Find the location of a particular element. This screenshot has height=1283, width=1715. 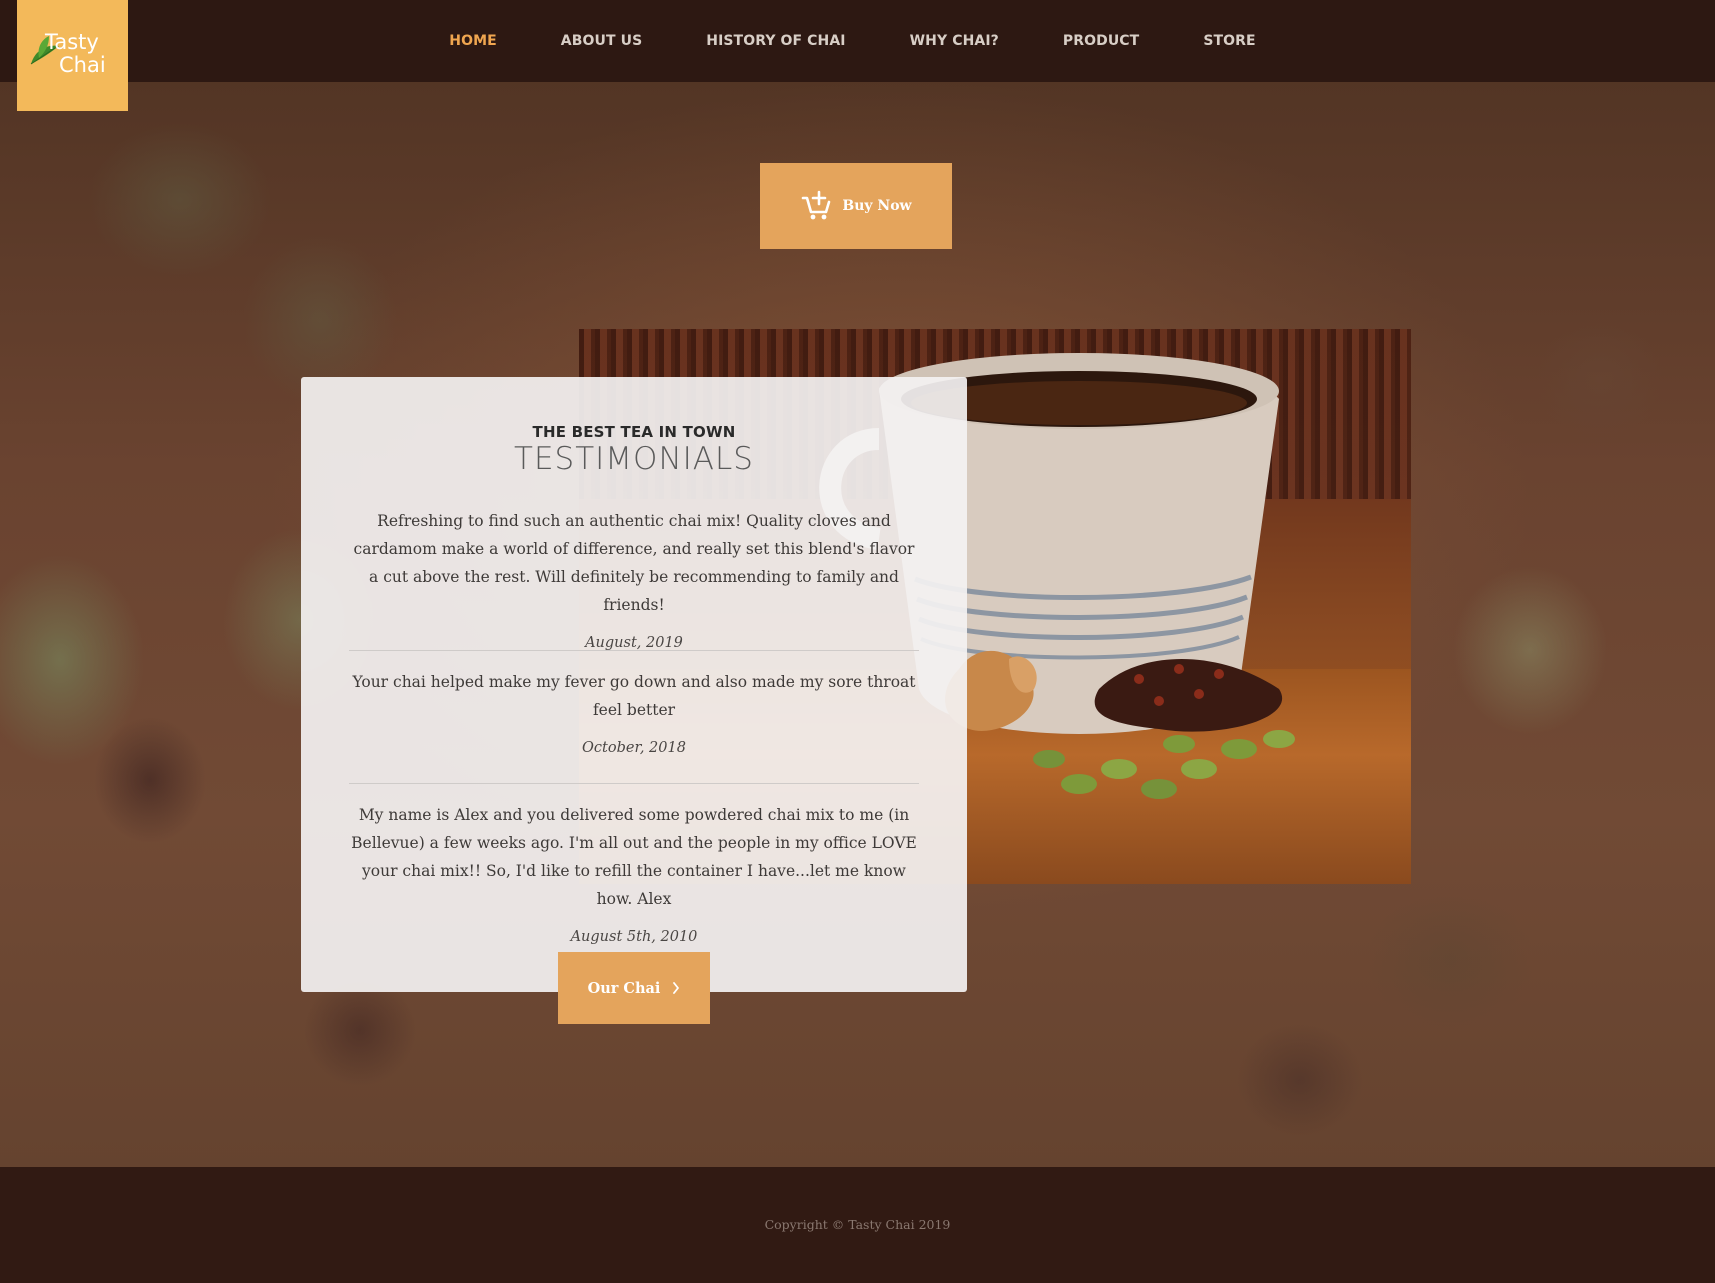

nav-about-us: ABOUT US is located at coordinates (601, 41).